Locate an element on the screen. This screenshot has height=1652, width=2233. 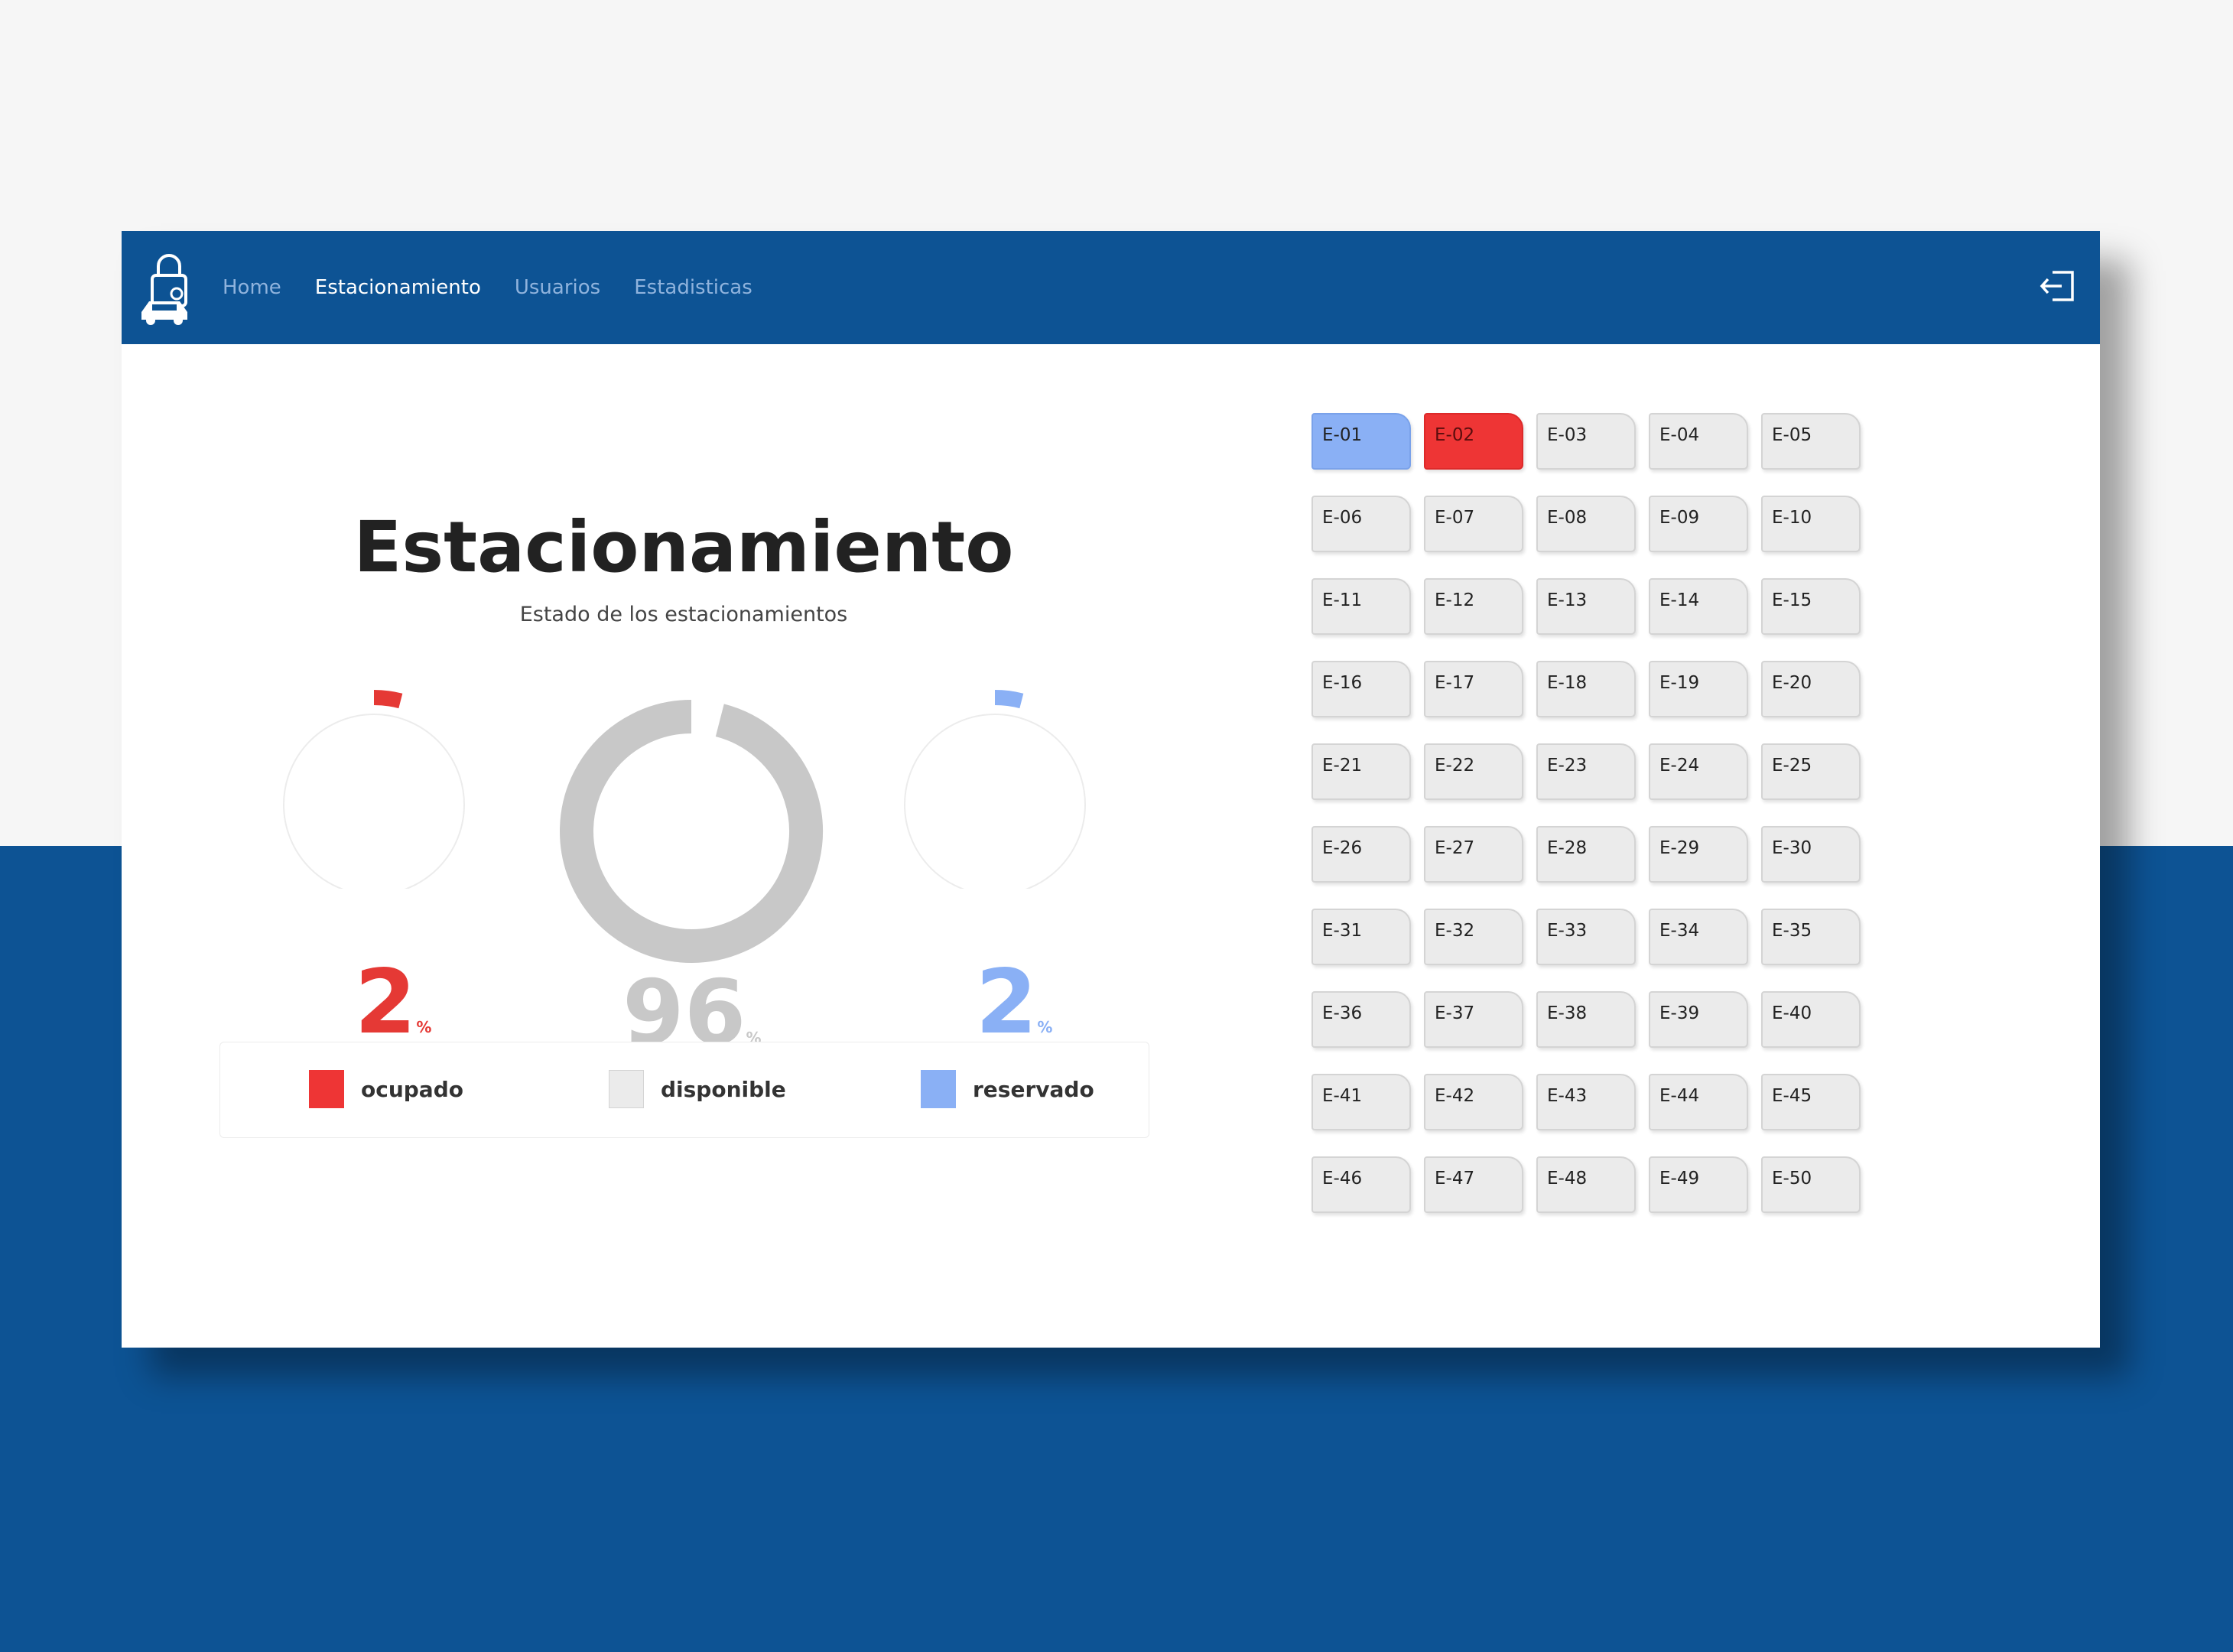
gauge-ocupado-arc is located at coordinates (388, 700).